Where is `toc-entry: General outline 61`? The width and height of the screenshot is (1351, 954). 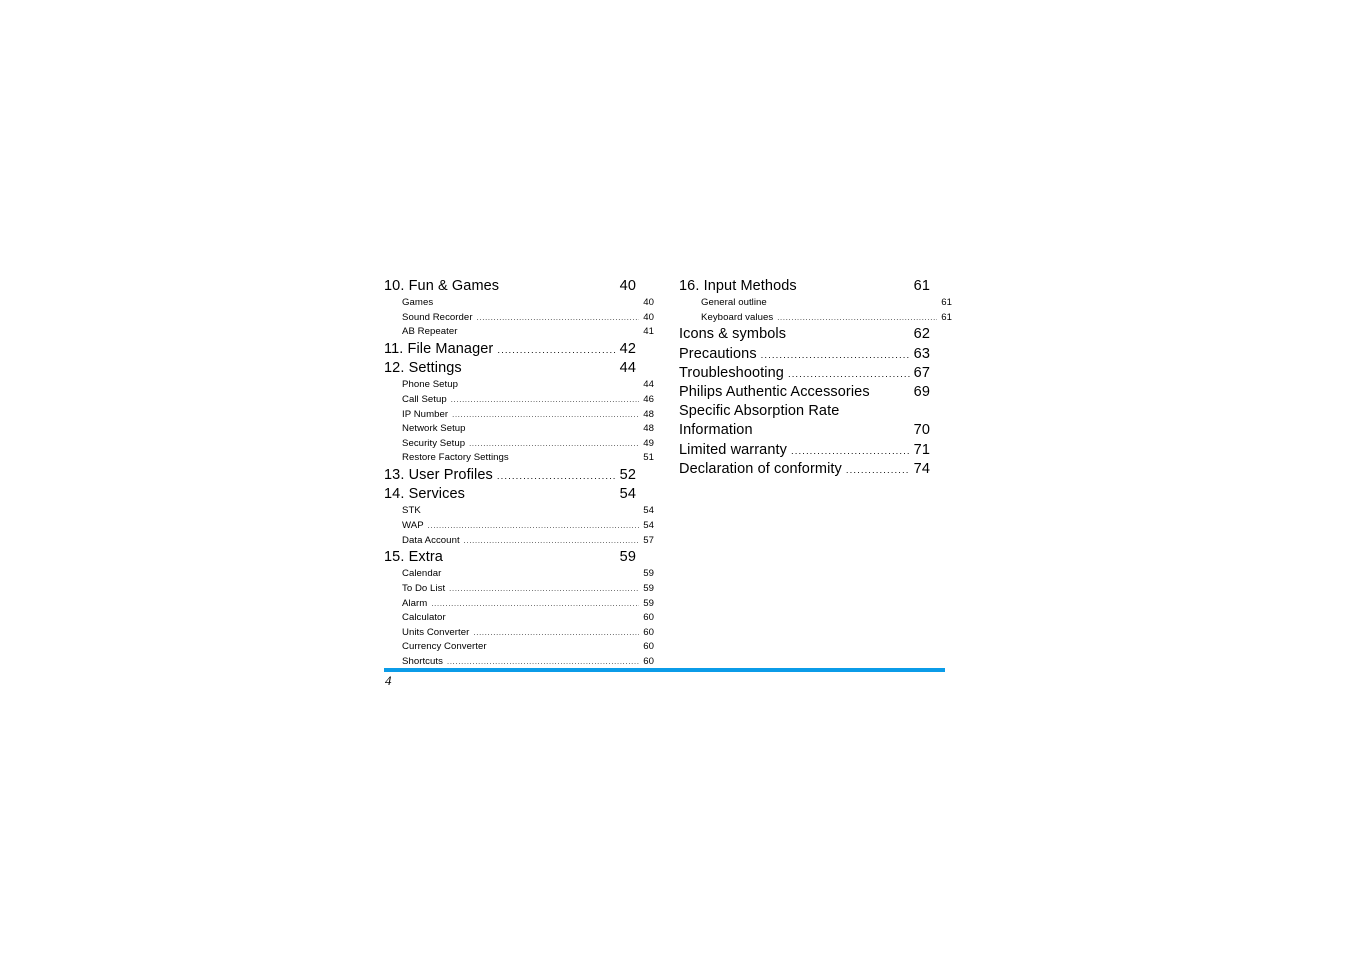 toc-entry: General outline 61 is located at coordinates (815, 303).